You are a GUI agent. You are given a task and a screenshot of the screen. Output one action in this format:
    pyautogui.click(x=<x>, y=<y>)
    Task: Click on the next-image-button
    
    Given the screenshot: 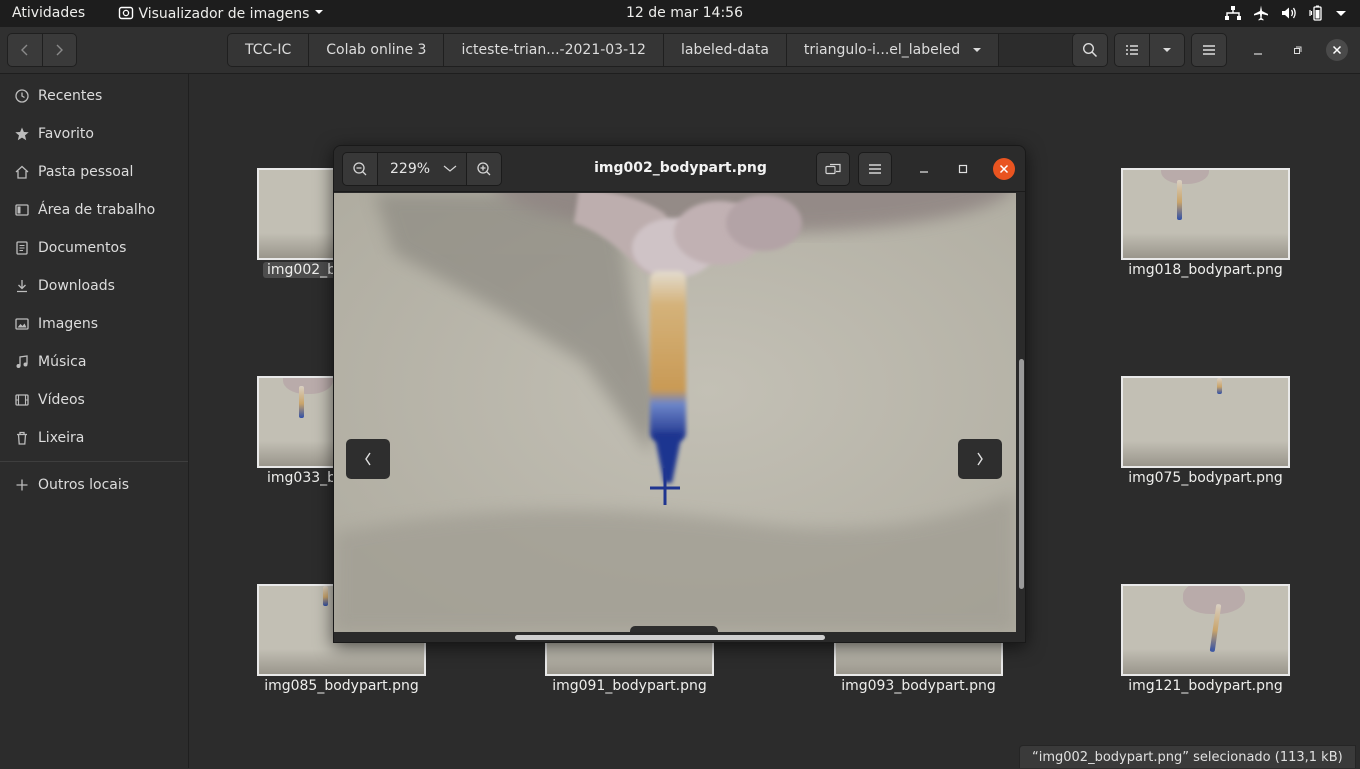 What is the action you would take?
    pyautogui.click(x=980, y=459)
    